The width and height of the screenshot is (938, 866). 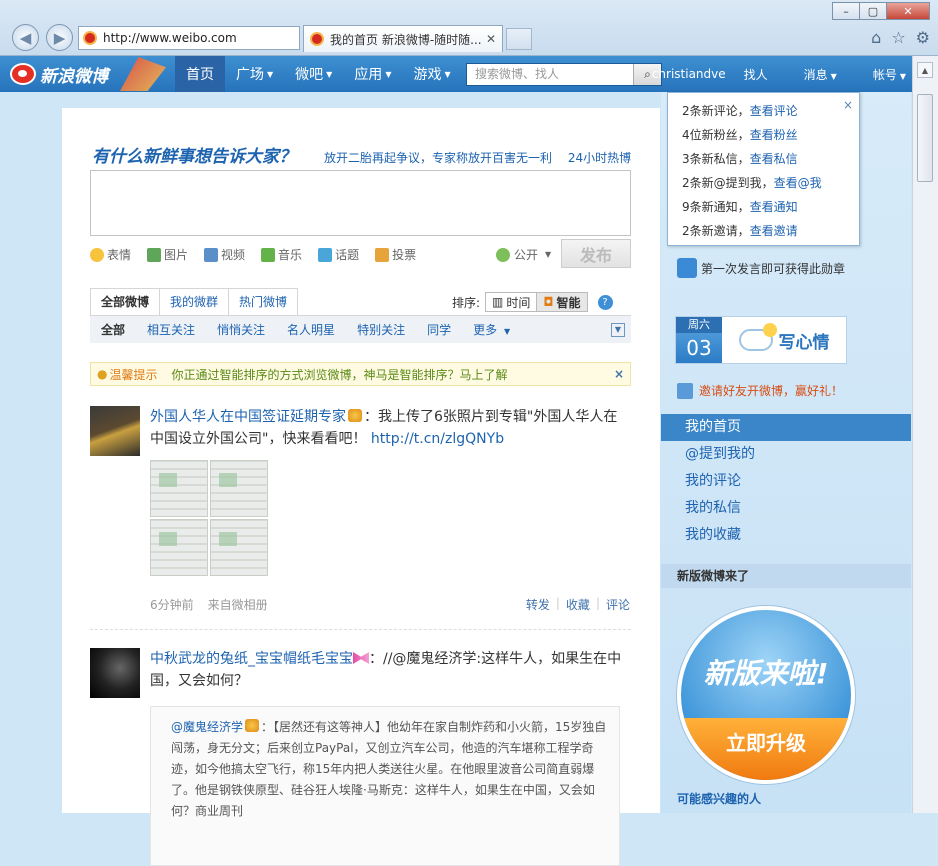 I want to click on username-link: christiandve, so click(x=689, y=74).